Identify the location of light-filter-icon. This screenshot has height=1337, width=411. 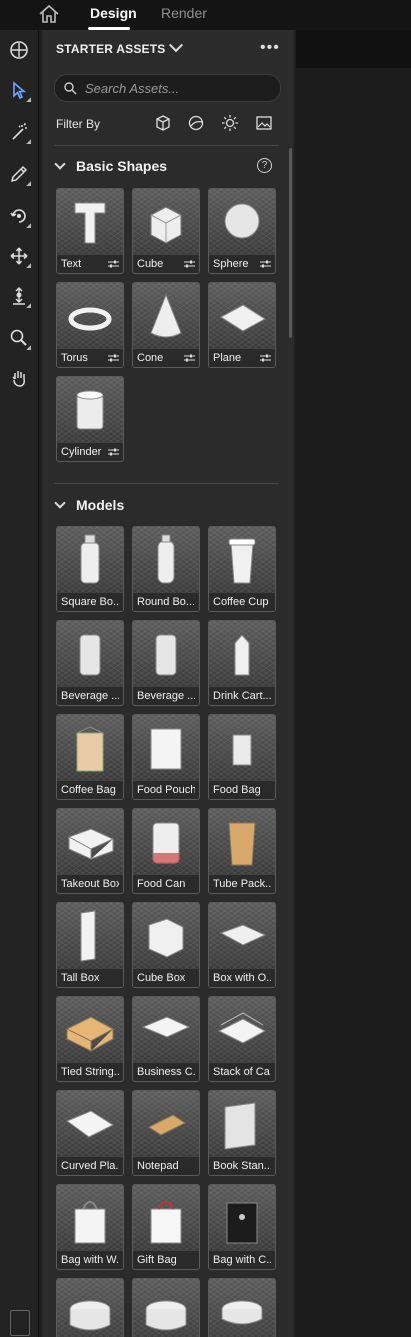
(230, 123).